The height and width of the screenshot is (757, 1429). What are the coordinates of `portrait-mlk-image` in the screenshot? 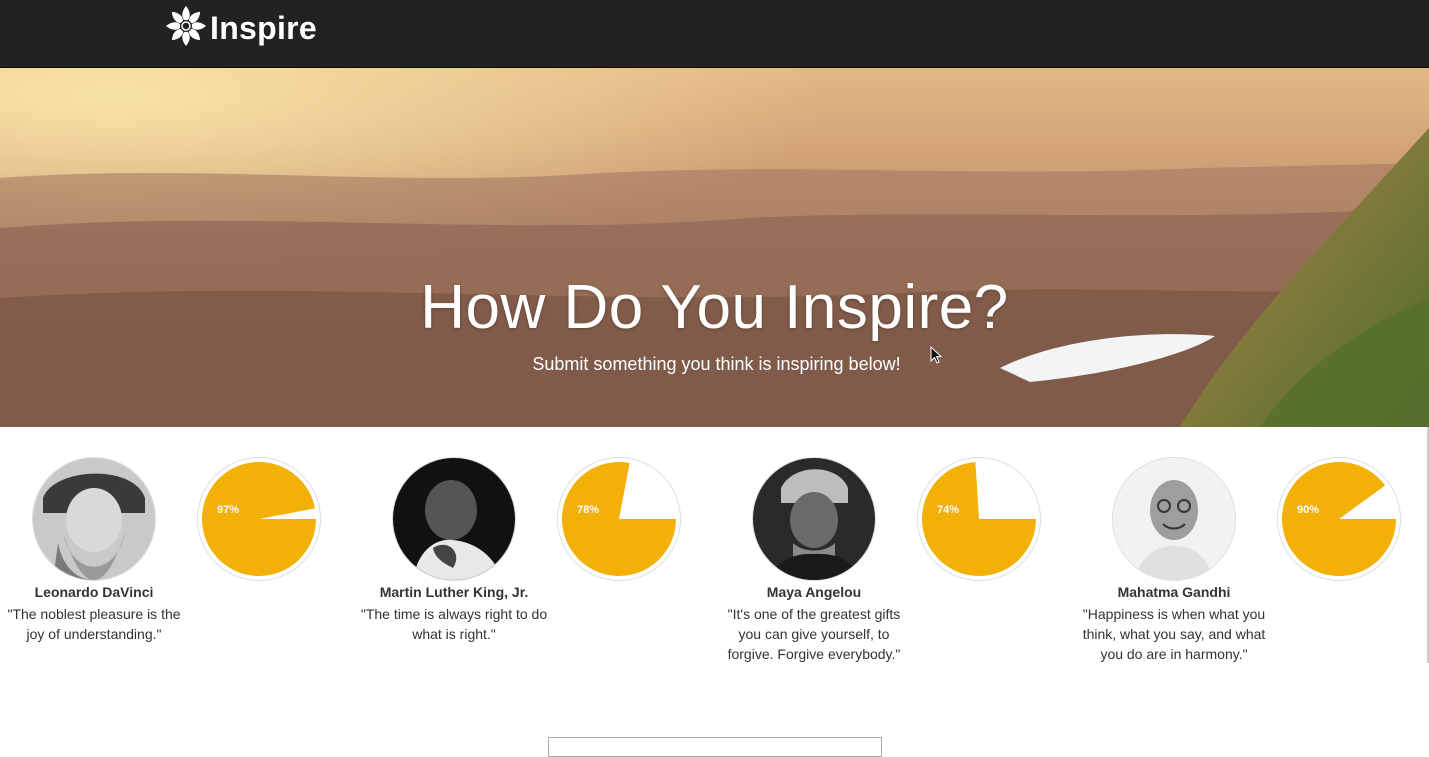 It's located at (454, 519).